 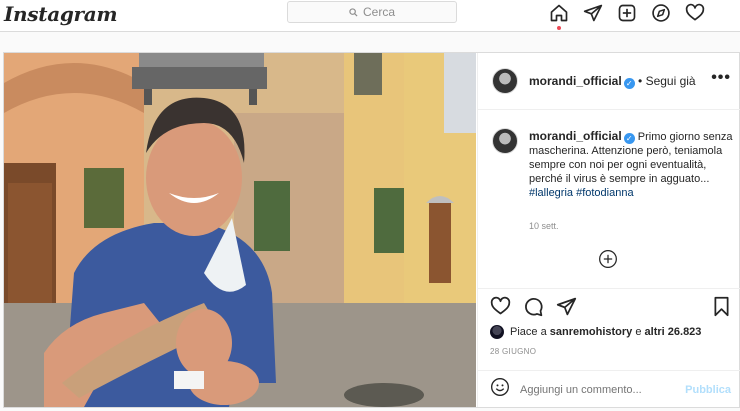 I want to click on new-post-icon, so click(x=626, y=12).